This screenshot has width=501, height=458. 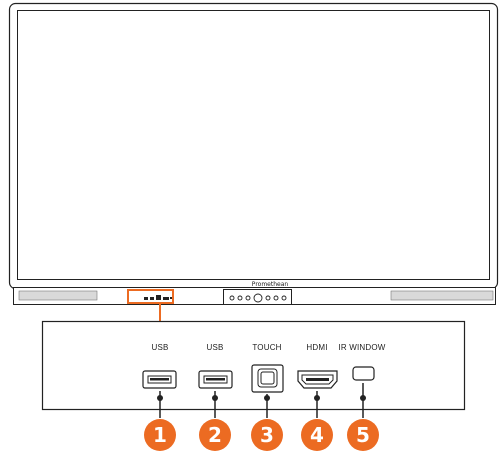 What do you see at coordinates (267, 435) in the screenshot?
I see `callout-badge-3: 3` at bounding box center [267, 435].